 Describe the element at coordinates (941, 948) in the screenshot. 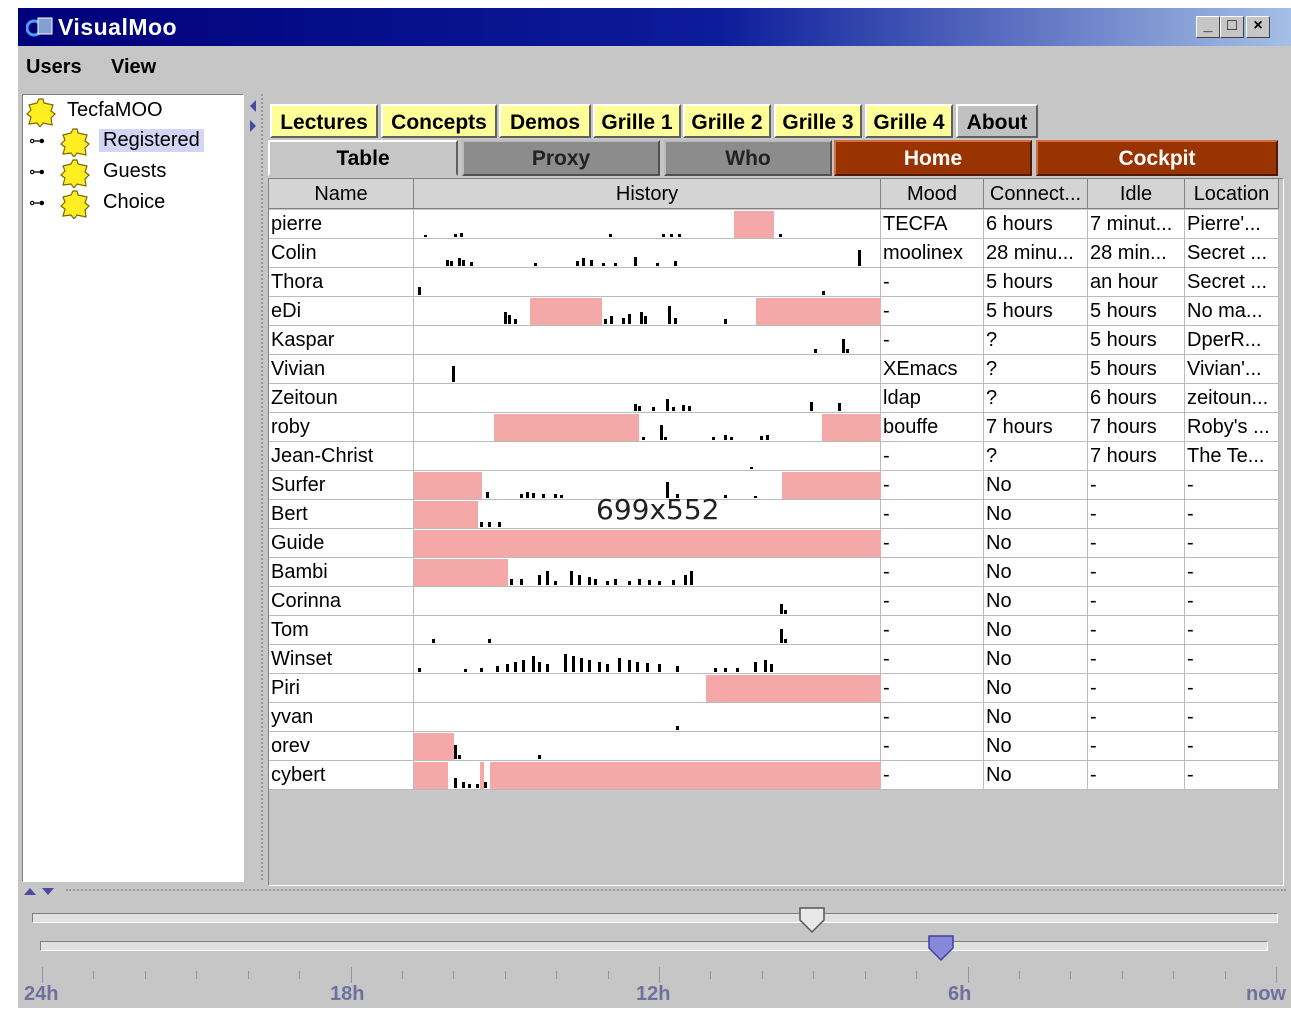

I see `time-slider-thumb` at that location.